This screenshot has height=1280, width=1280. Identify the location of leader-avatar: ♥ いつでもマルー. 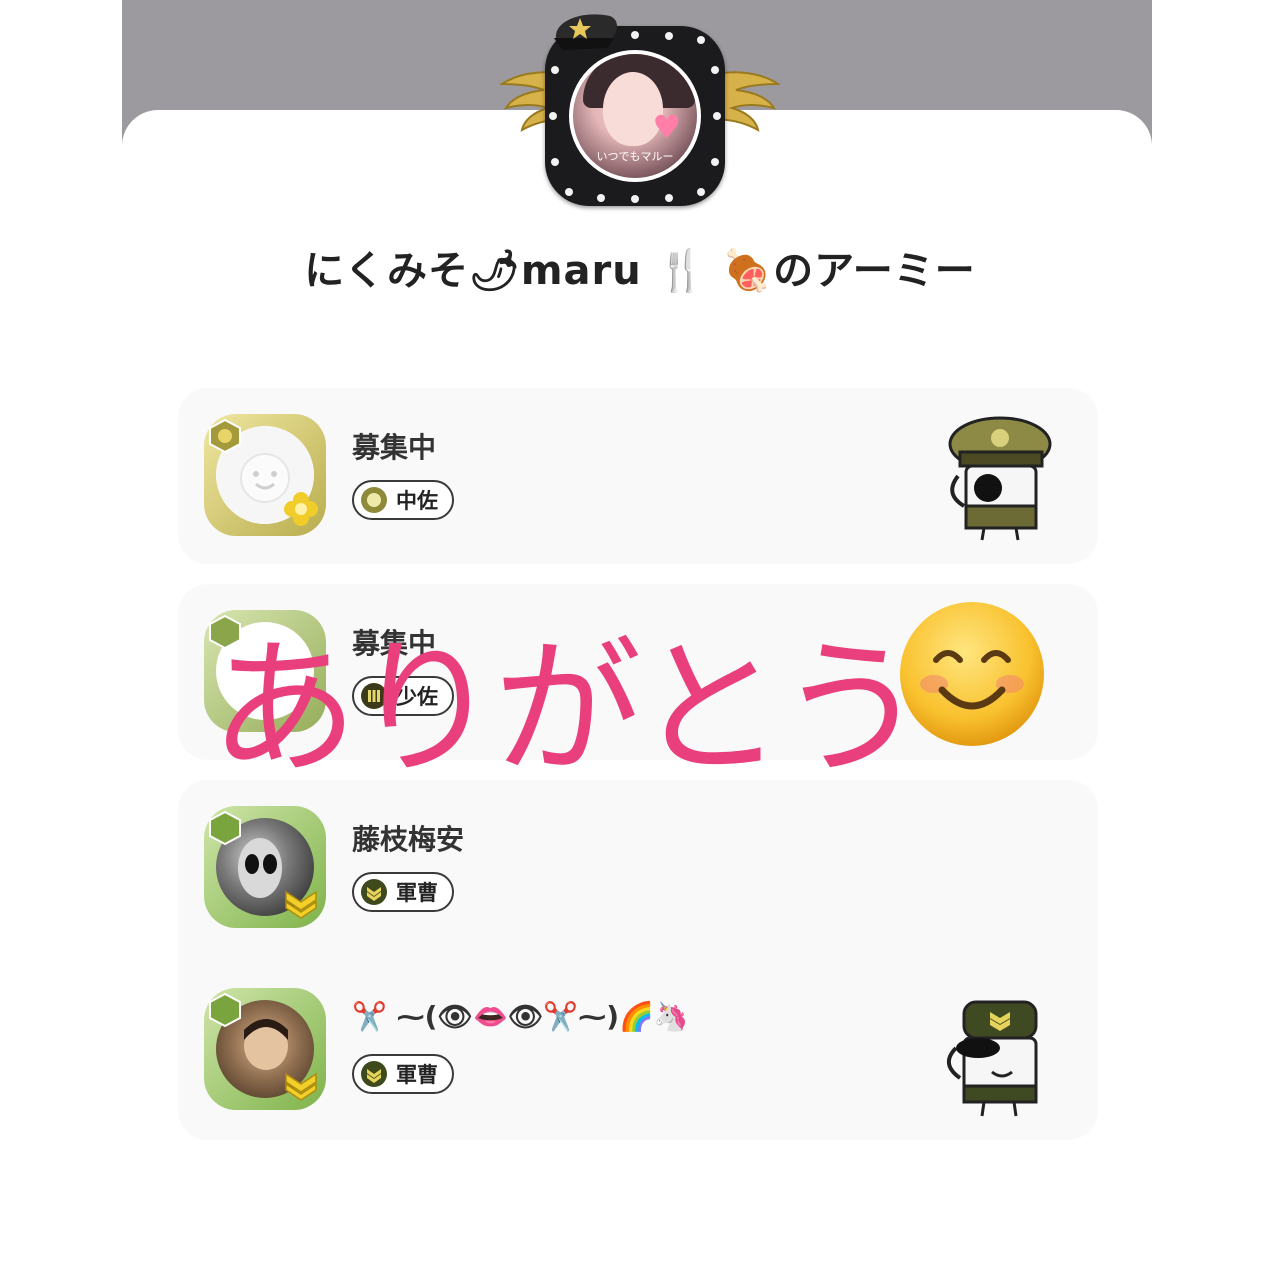
(640, 108).